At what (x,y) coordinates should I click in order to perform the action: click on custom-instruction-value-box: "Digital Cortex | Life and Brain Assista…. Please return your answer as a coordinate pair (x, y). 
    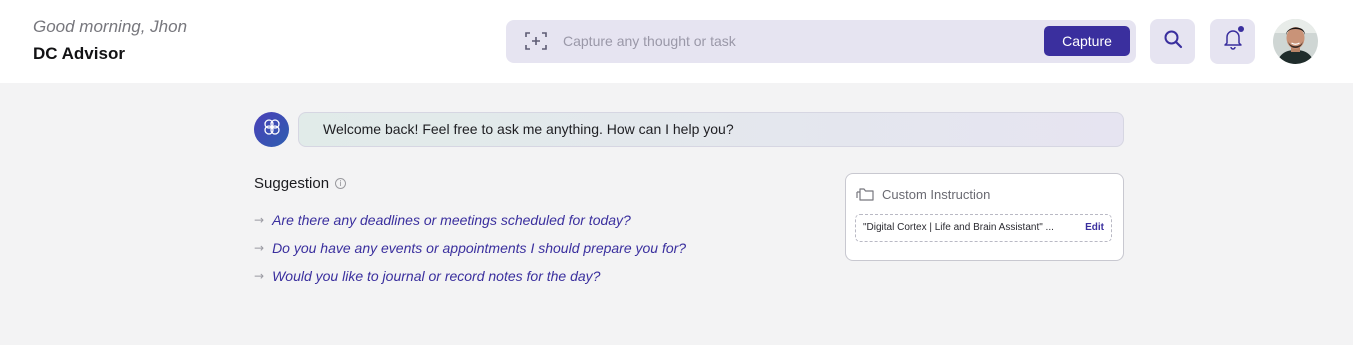
    Looking at the image, I should click on (983, 228).